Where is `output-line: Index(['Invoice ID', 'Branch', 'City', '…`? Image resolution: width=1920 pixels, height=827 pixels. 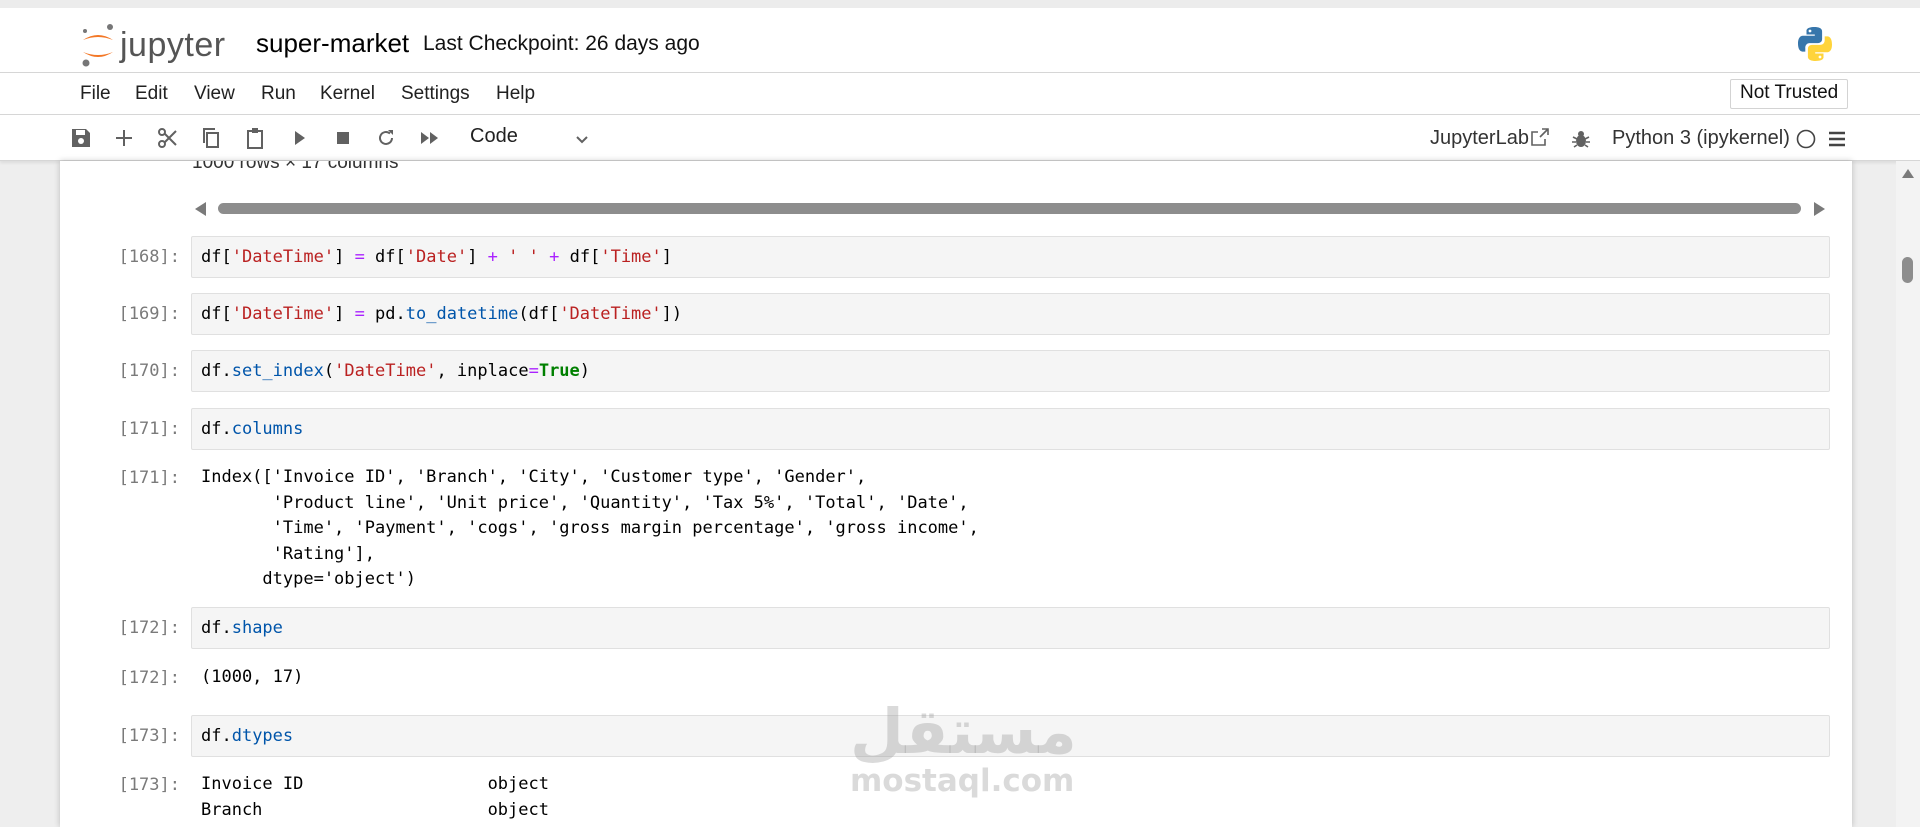
output-line: Index(['Invoice ID', 'Branch', 'City', '… is located at coordinates (534, 477).